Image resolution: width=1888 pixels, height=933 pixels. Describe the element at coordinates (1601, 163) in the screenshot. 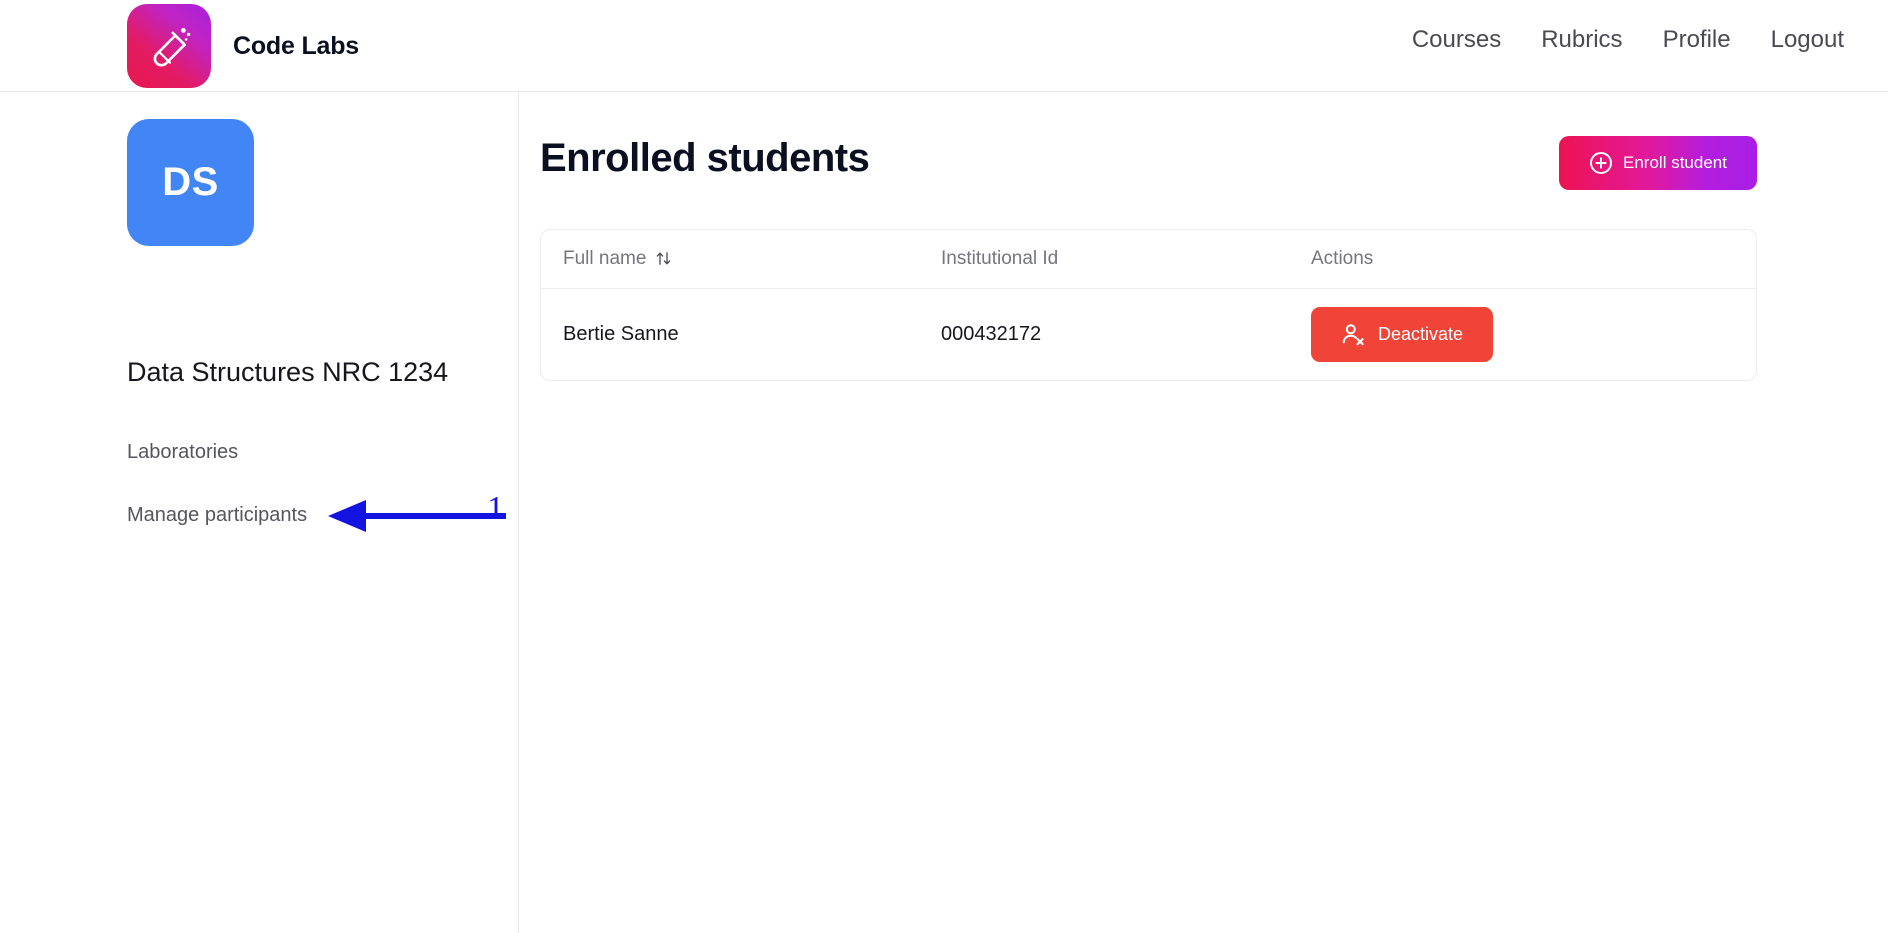

I see `plus-circle-icon` at that location.